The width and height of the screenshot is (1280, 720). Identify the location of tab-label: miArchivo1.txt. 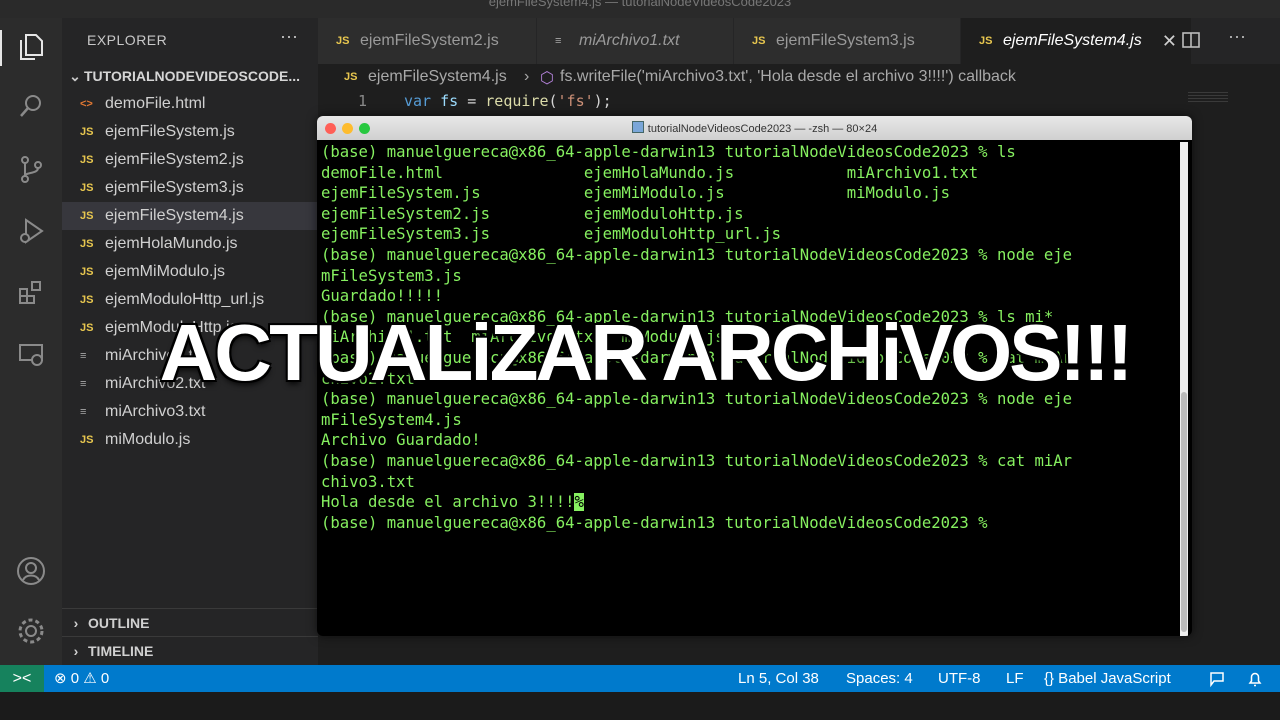
(629, 40).